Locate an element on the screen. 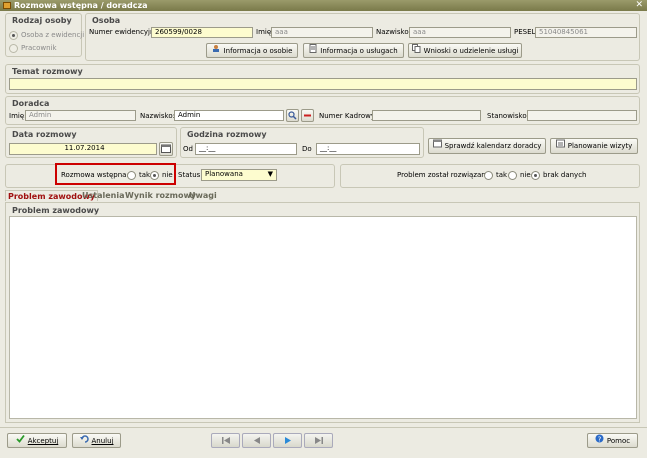 The width and height of the screenshot is (647, 458). informacja-o-osobie-button: Informacja o osobie is located at coordinates (252, 50).